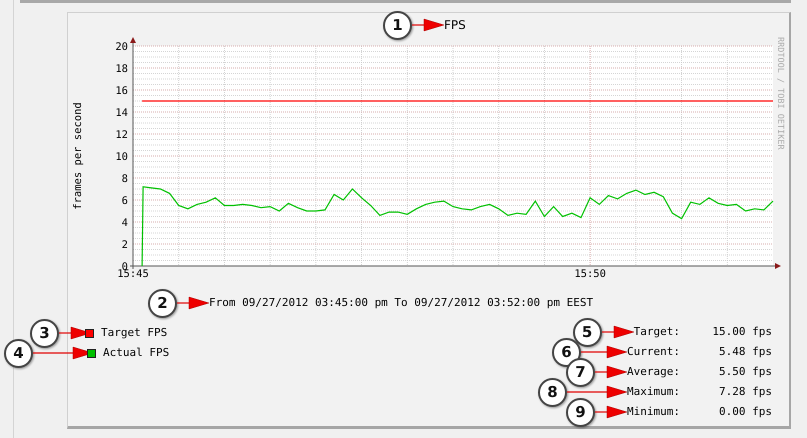 The width and height of the screenshot is (807, 438). I want to click on stat-label: Average:, so click(653, 372).